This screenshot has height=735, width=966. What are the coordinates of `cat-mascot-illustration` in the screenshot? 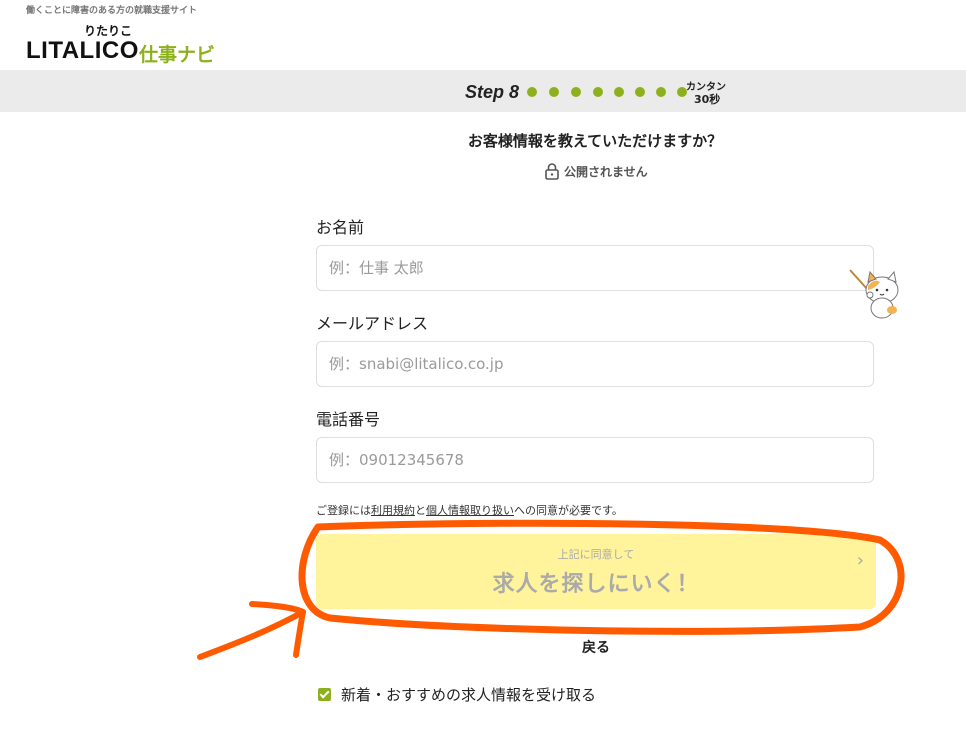 It's located at (874, 294).